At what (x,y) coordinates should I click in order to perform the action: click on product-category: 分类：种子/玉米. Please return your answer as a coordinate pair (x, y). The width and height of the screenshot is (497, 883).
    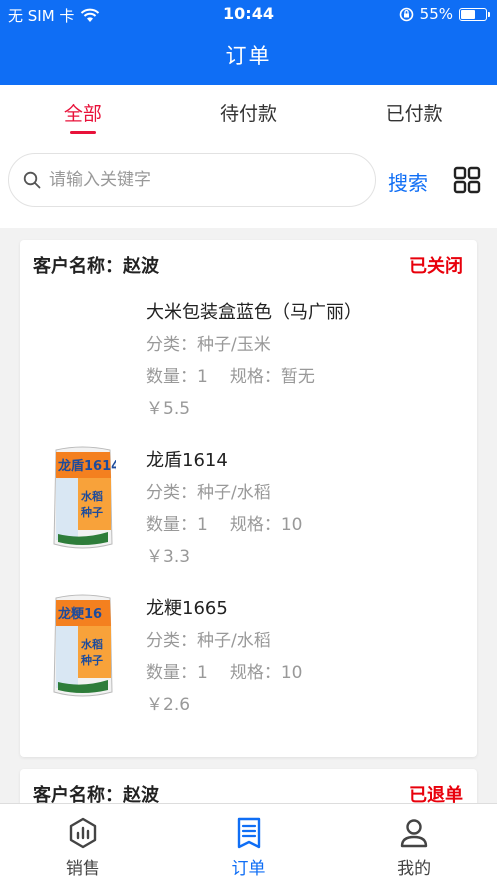
    Looking at the image, I should click on (208, 345).